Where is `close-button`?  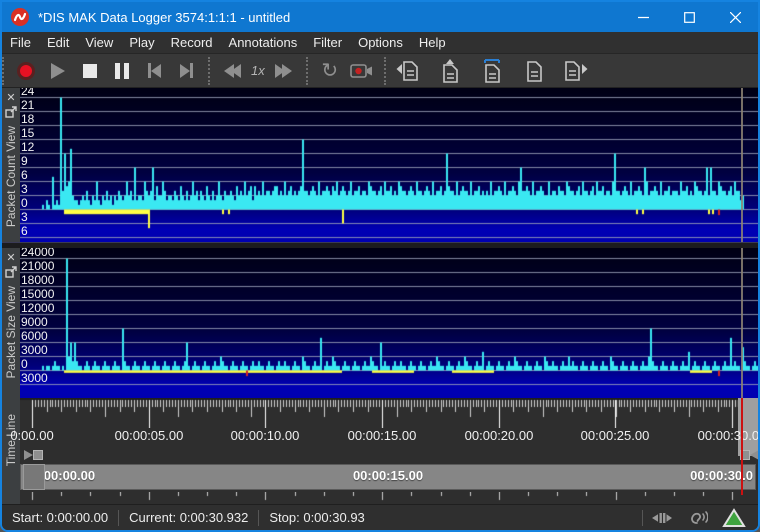 close-button is located at coordinates (735, 17).